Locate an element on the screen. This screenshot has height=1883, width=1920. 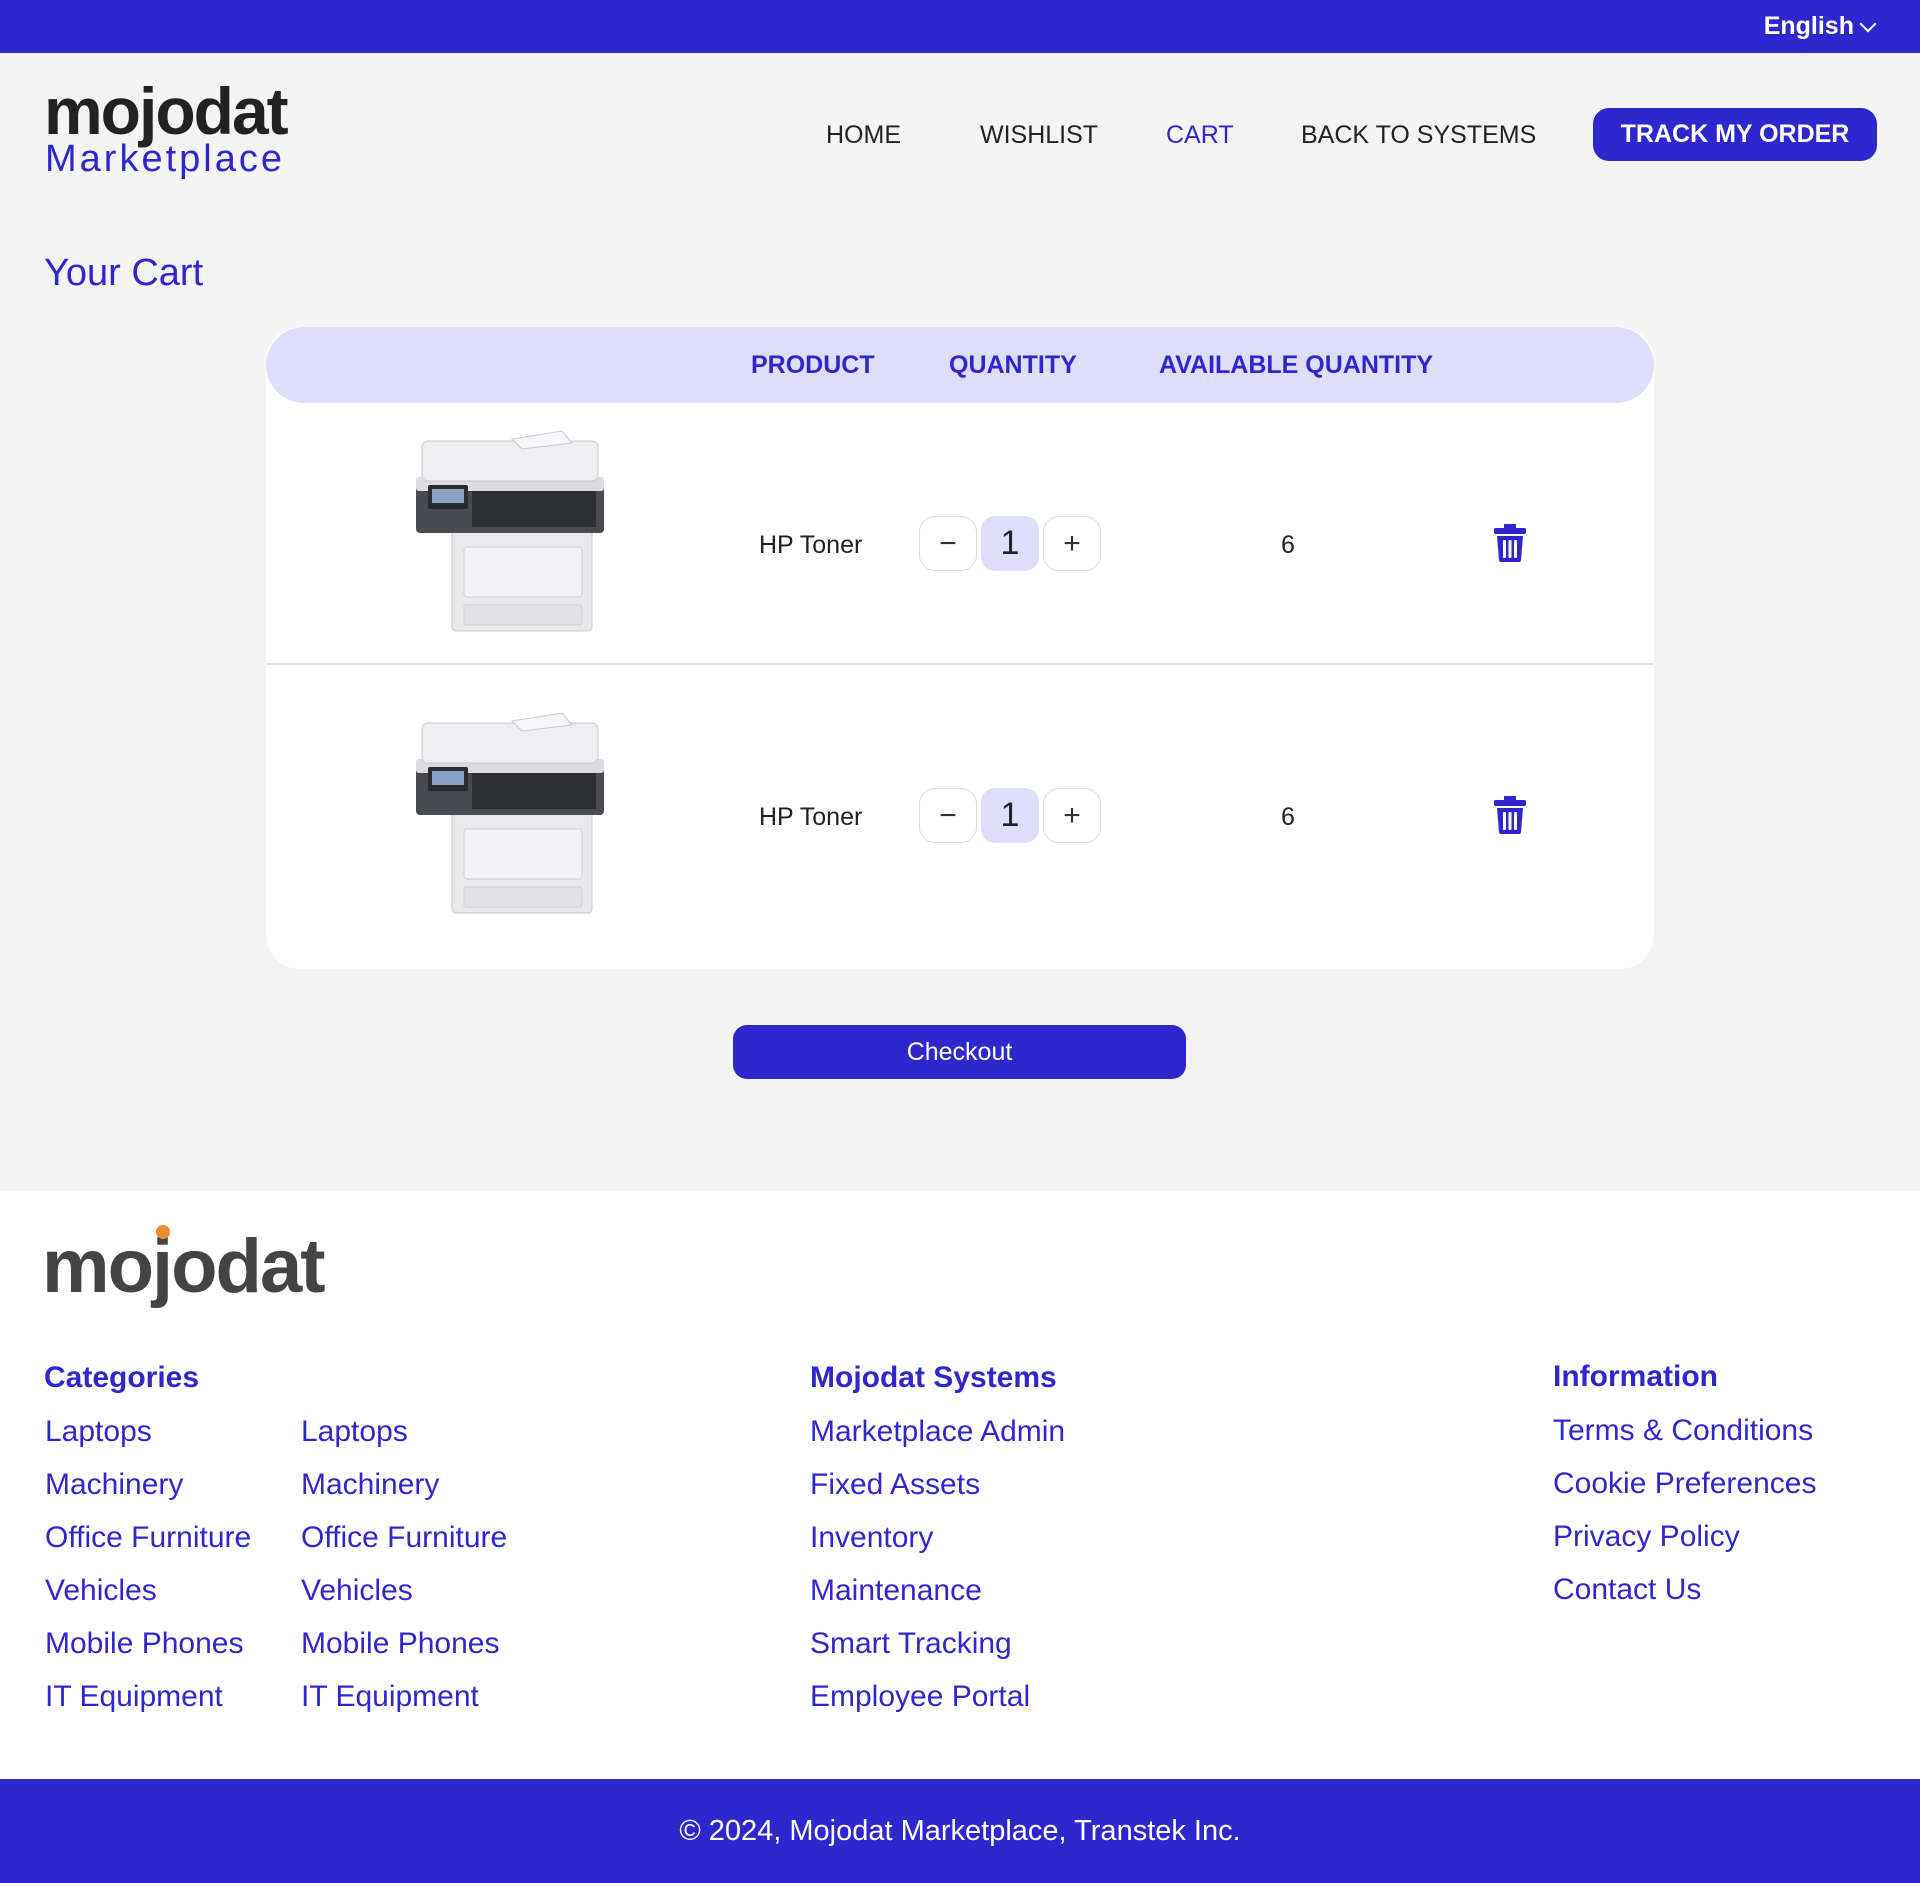
footer-link-system: Maintenance is located at coordinates (896, 1591).